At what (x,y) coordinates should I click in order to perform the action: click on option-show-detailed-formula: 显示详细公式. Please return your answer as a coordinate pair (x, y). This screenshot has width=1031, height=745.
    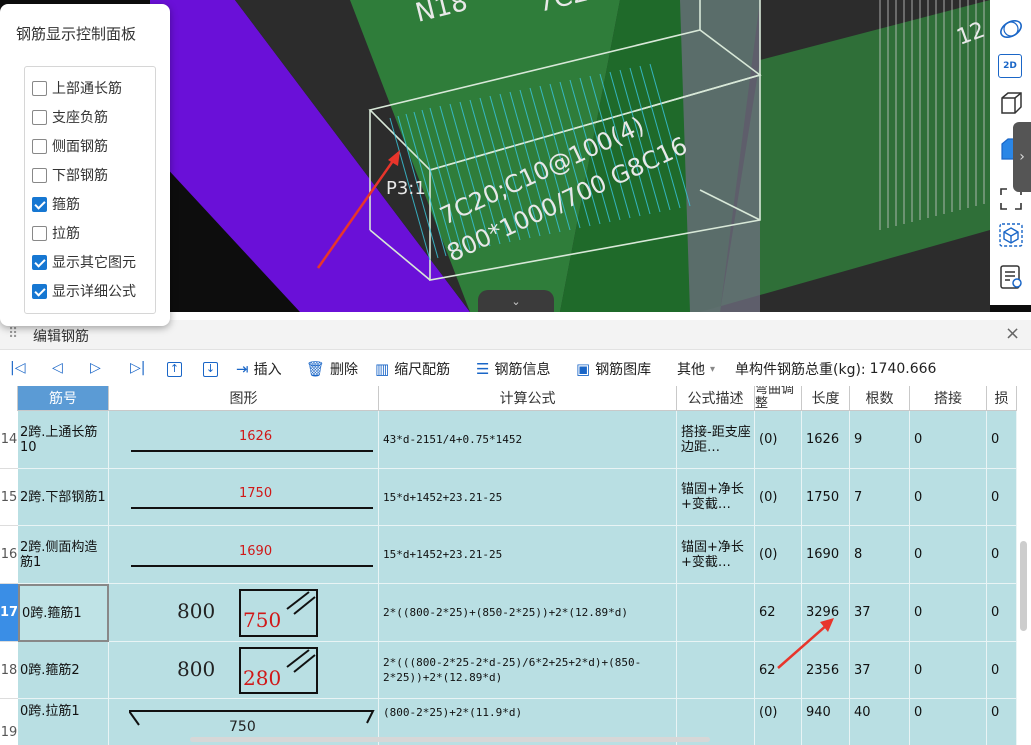
    Looking at the image, I should click on (84, 291).